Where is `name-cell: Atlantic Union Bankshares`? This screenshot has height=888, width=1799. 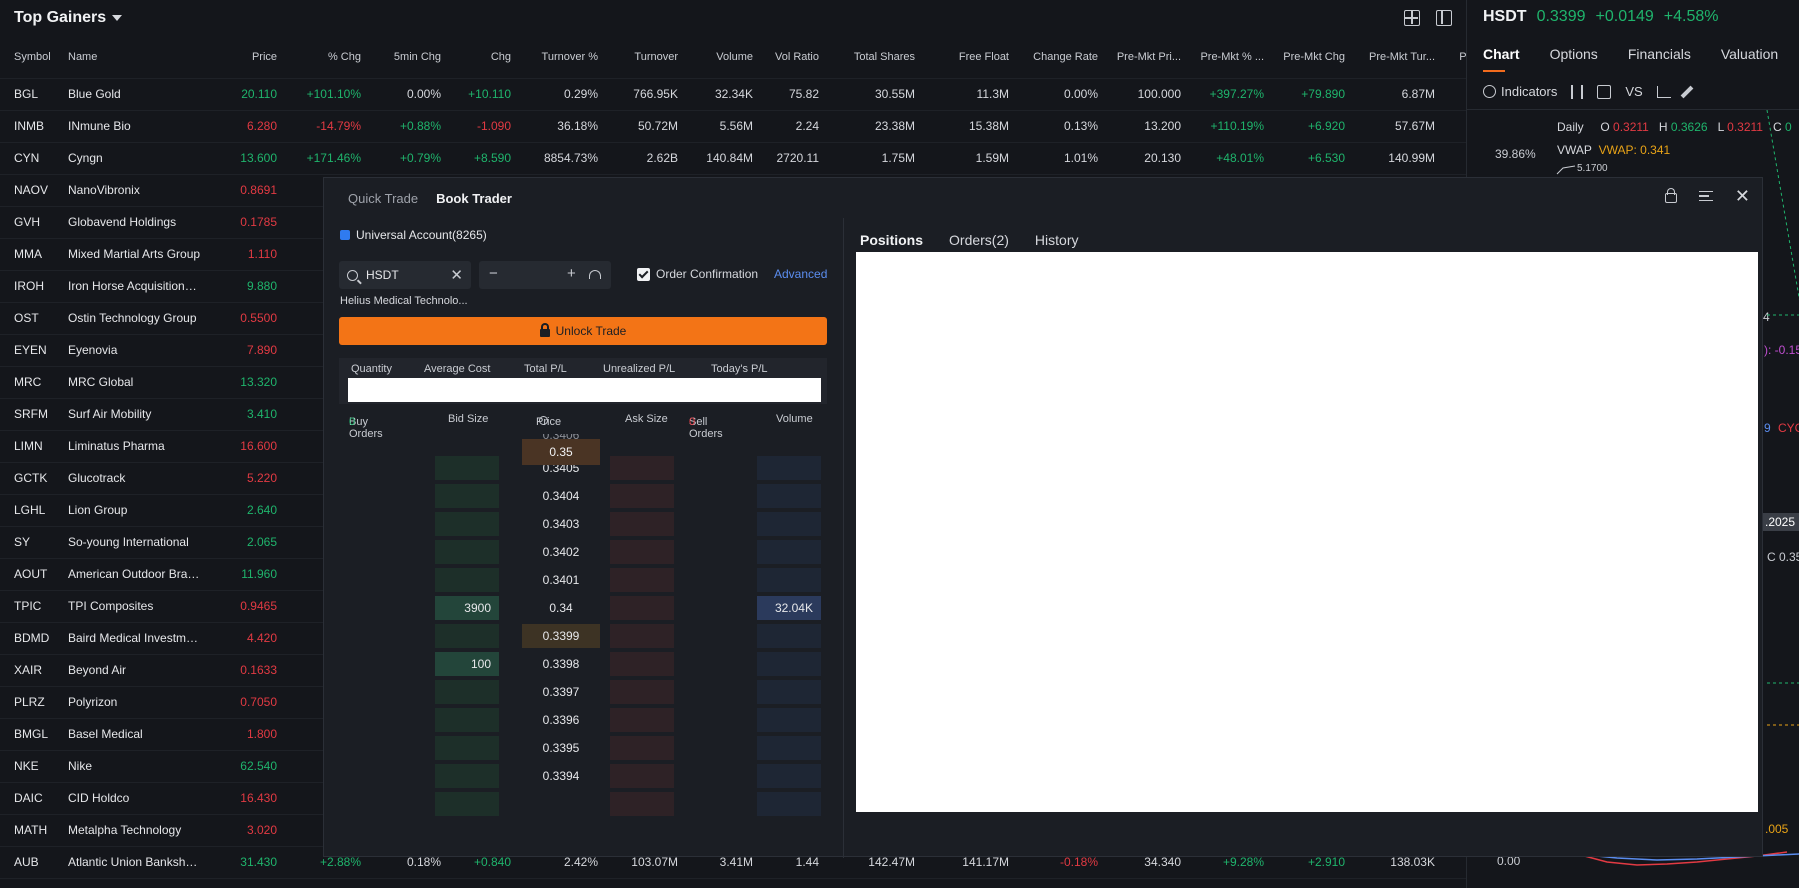
name-cell: Atlantic Union Bankshares is located at coordinates (134, 861).